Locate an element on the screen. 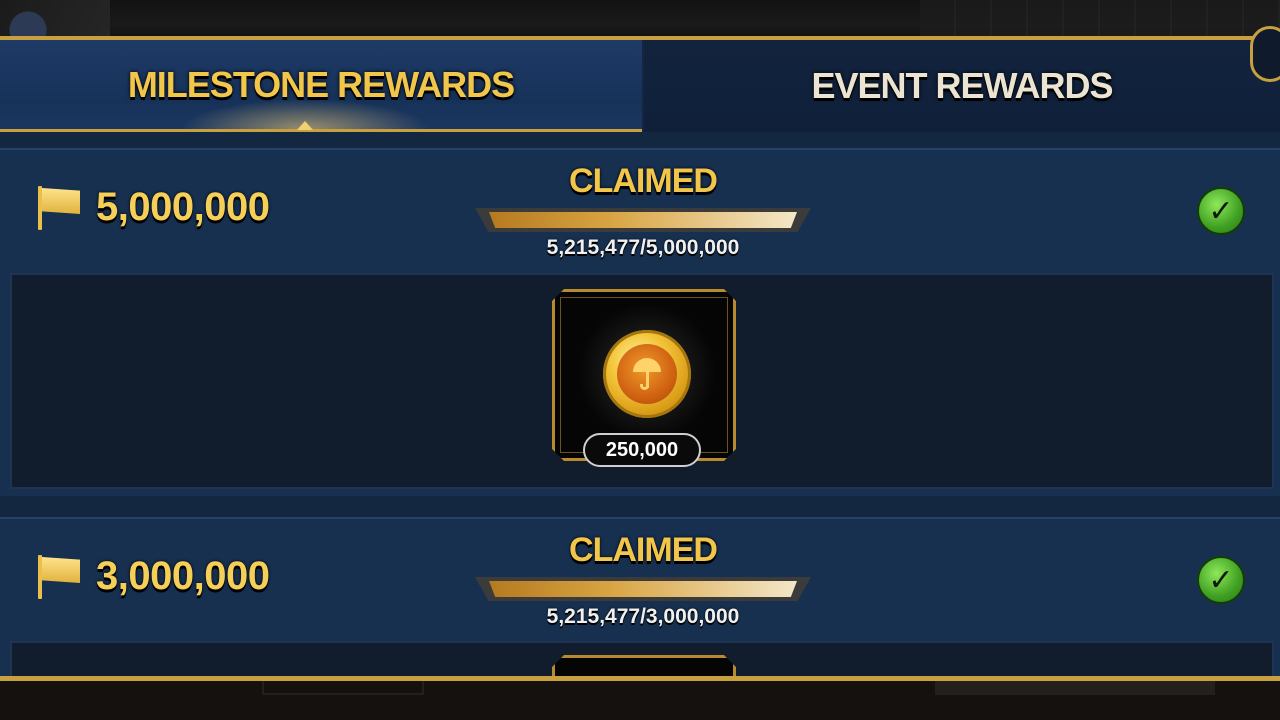 The width and height of the screenshot is (1280, 720). milestone-status: CLAIMED 5,215,477/3,000,000 is located at coordinates (643, 579).